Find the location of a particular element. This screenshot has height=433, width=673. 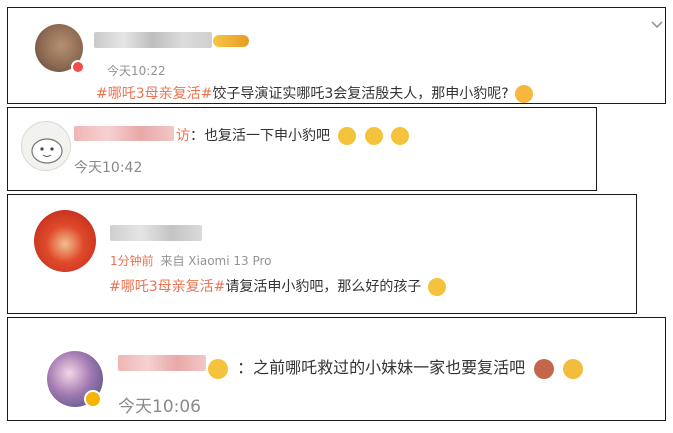

comment-text: #哪吒3母亲复活#请复活申小豹吧，那么好的孩子 is located at coordinates (277, 286).